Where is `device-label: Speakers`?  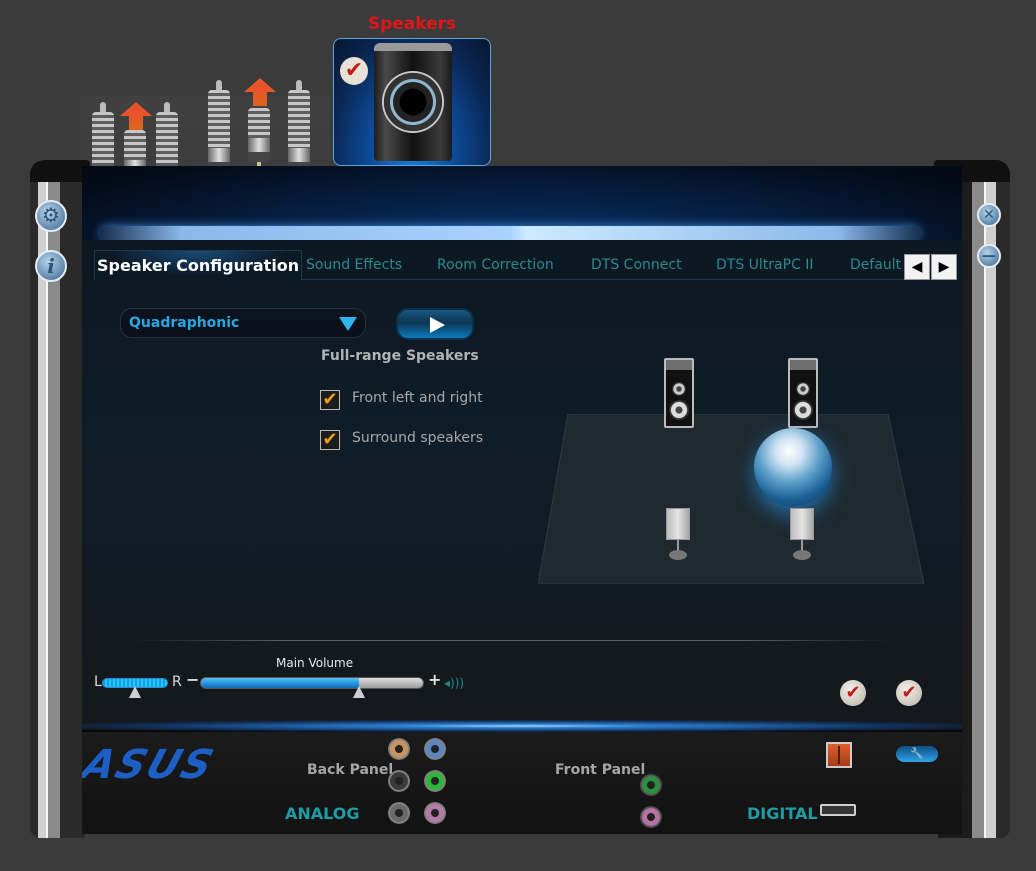
device-label: Speakers is located at coordinates (412, 24).